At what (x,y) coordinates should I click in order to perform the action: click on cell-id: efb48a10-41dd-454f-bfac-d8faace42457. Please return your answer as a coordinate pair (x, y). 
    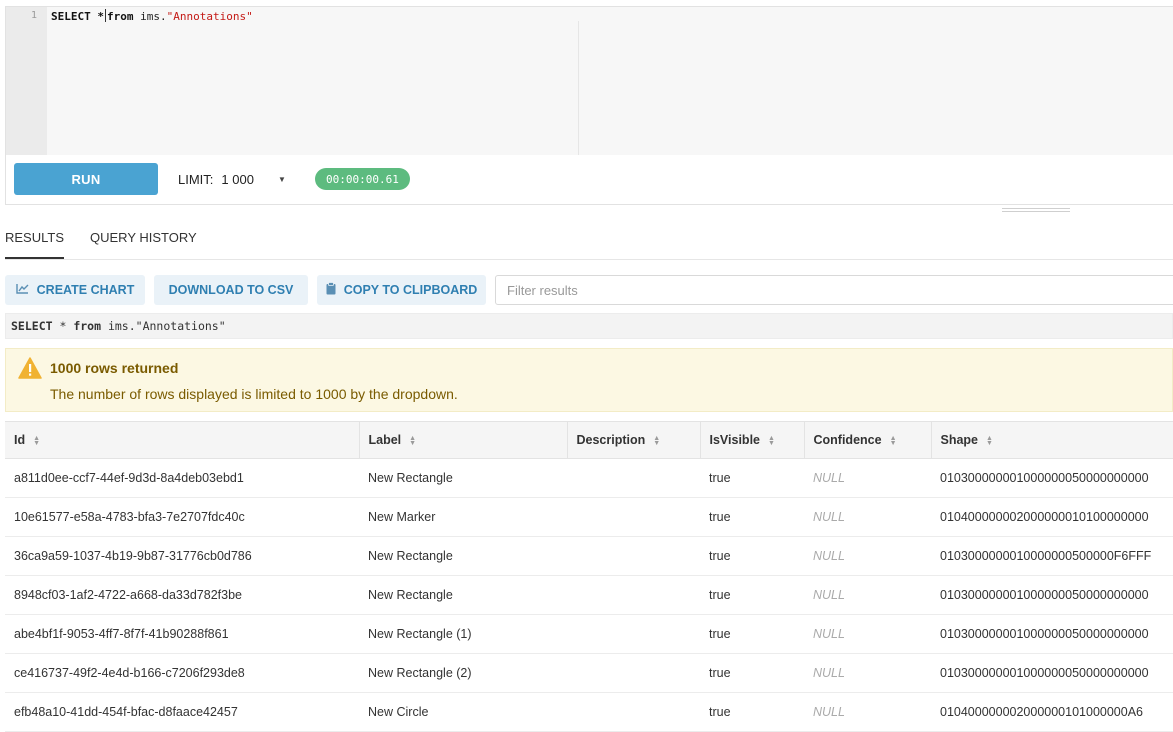
    Looking at the image, I should click on (182, 712).